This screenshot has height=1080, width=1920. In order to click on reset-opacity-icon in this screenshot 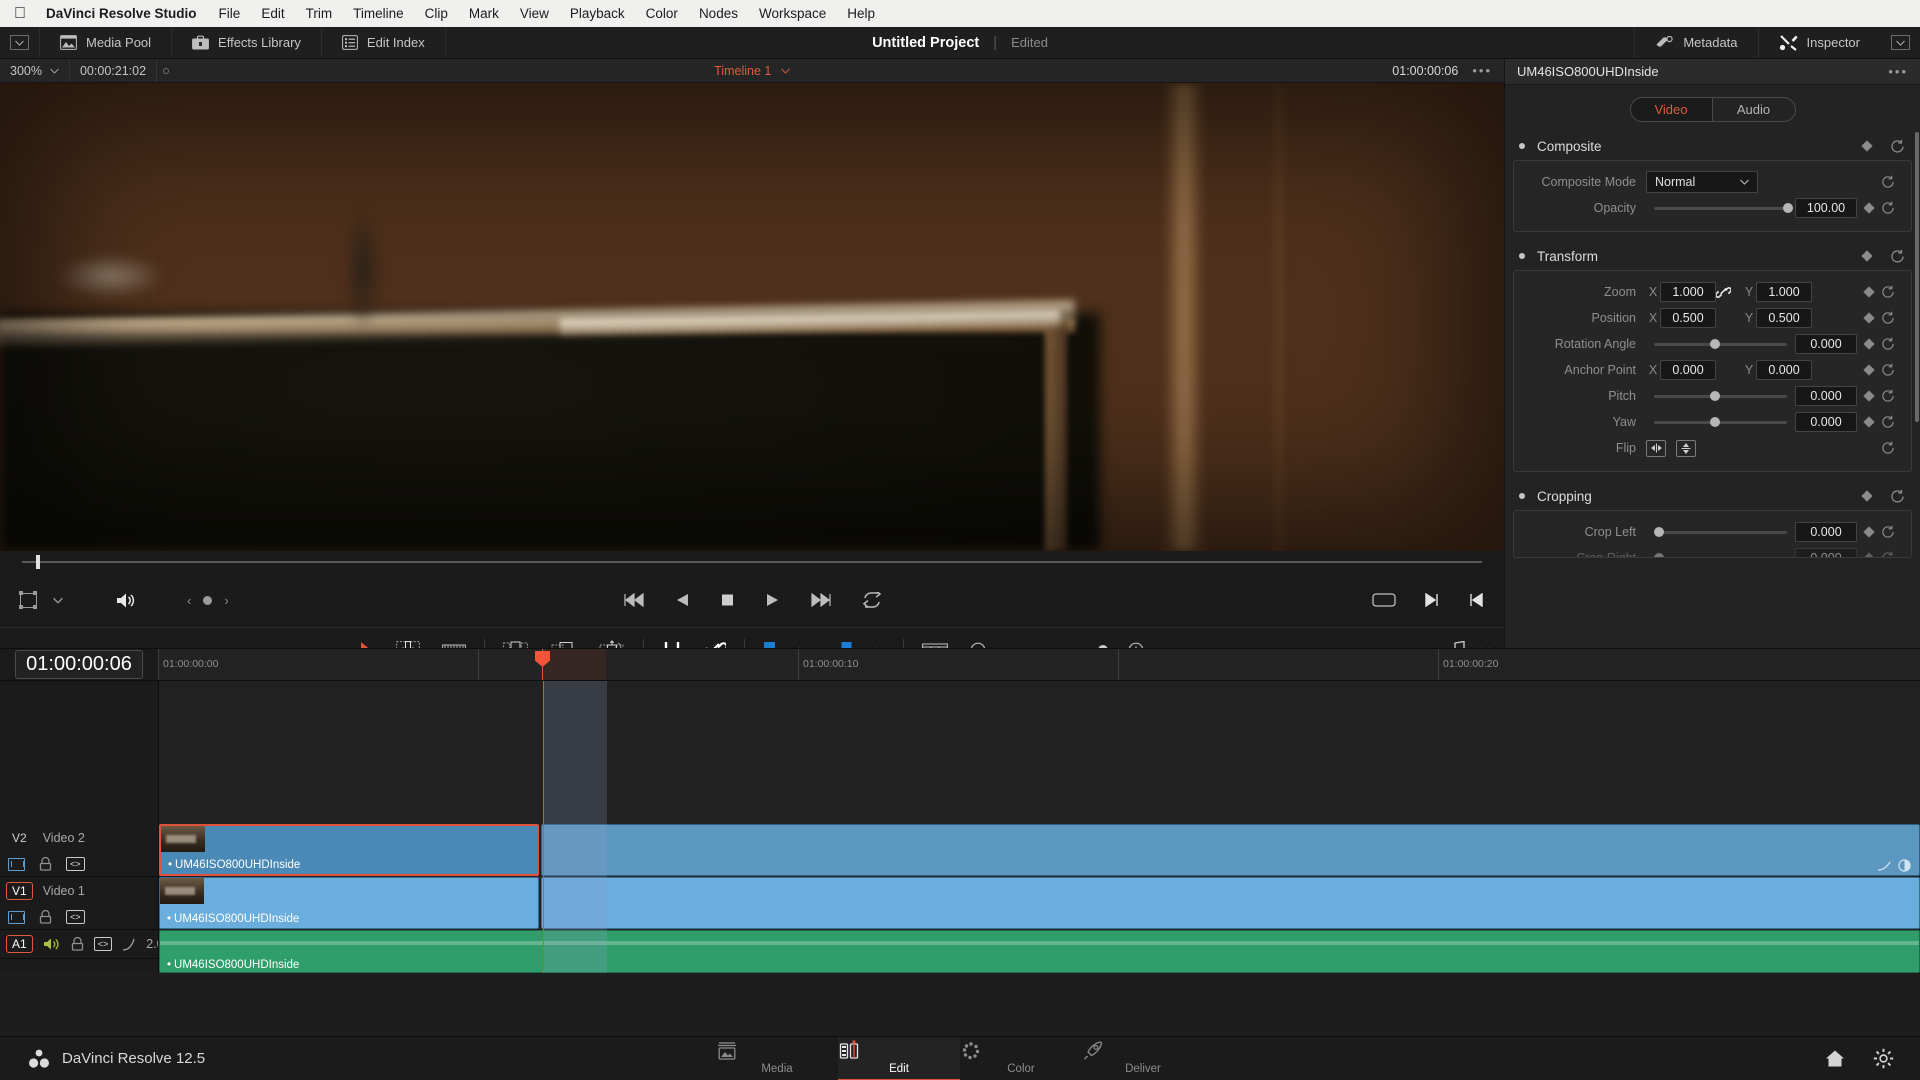, I will do `click(1893, 208)`.